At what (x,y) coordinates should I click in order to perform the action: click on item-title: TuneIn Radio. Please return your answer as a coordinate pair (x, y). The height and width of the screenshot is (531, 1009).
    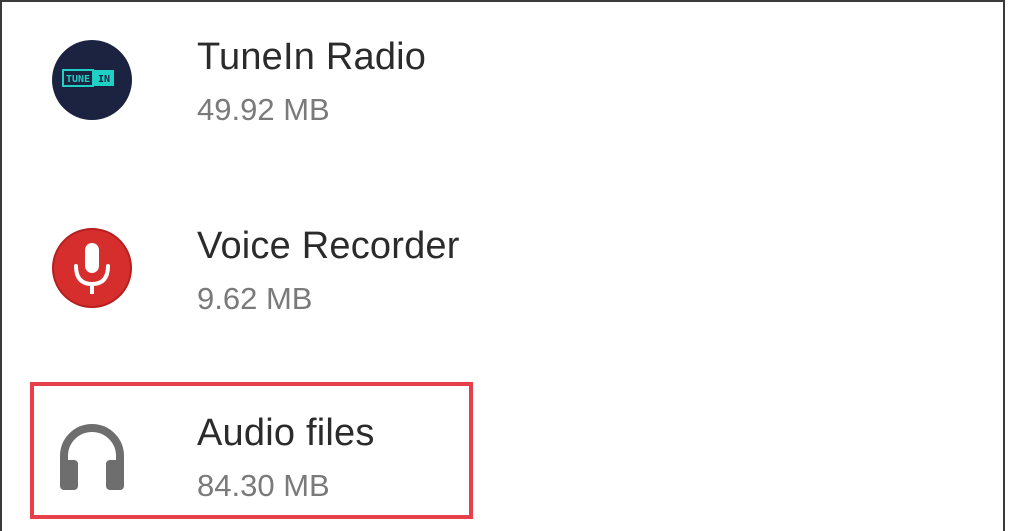
    Looking at the image, I should click on (312, 57).